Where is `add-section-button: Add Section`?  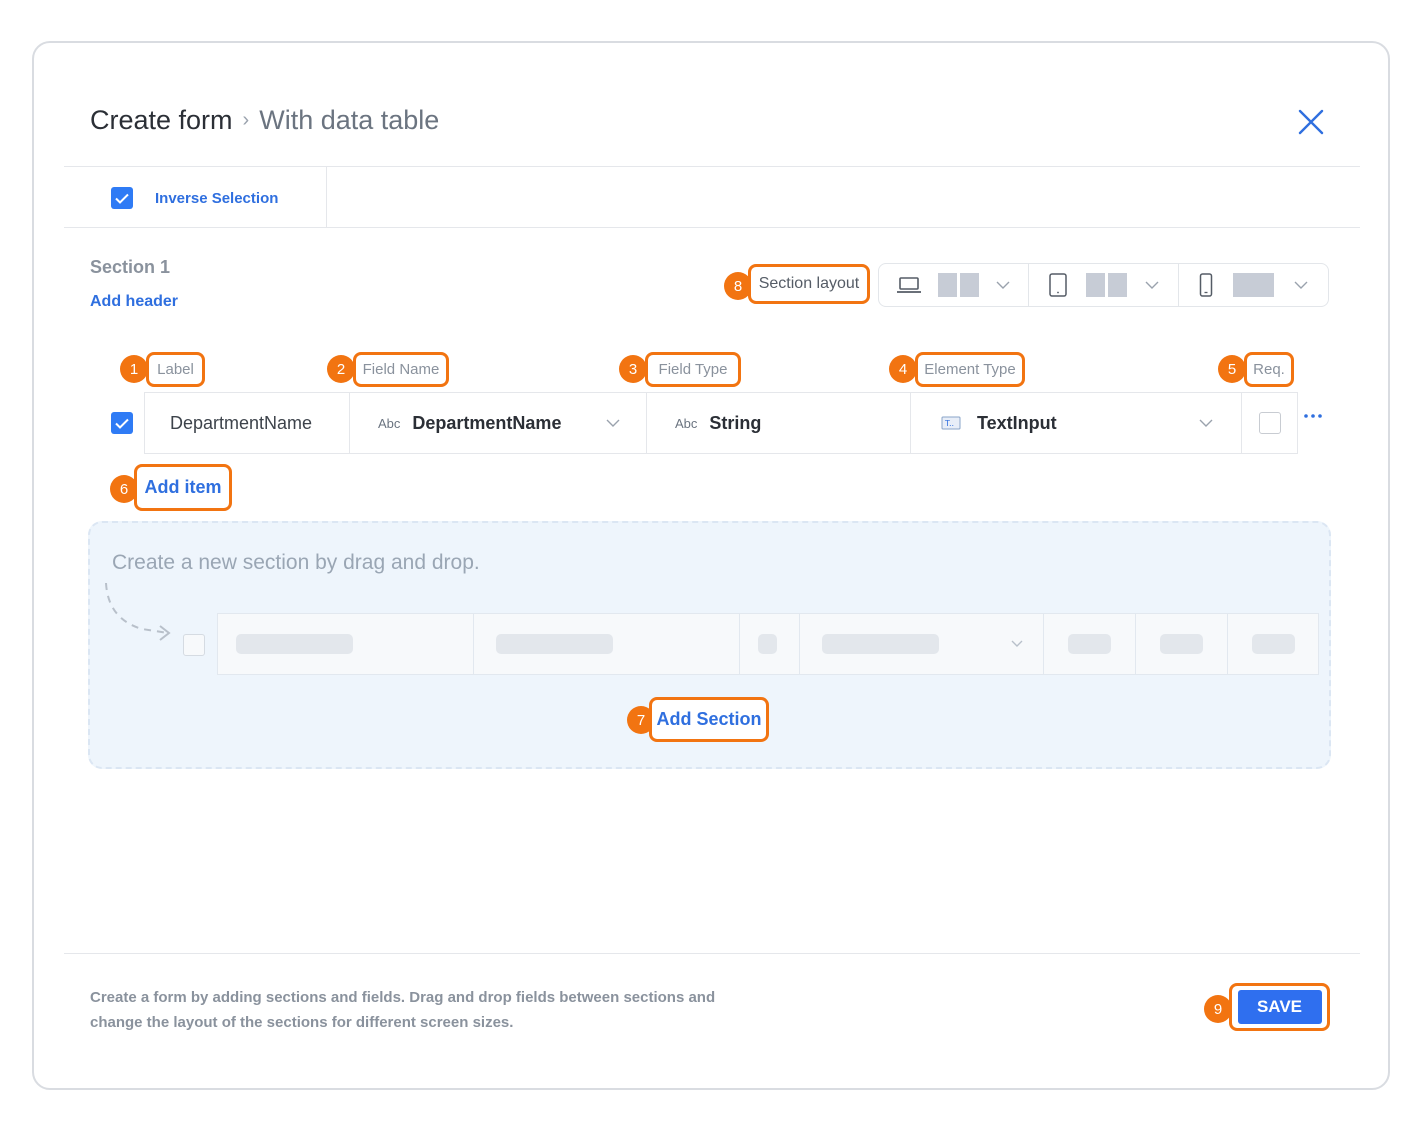 add-section-button: Add Section is located at coordinates (708, 719).